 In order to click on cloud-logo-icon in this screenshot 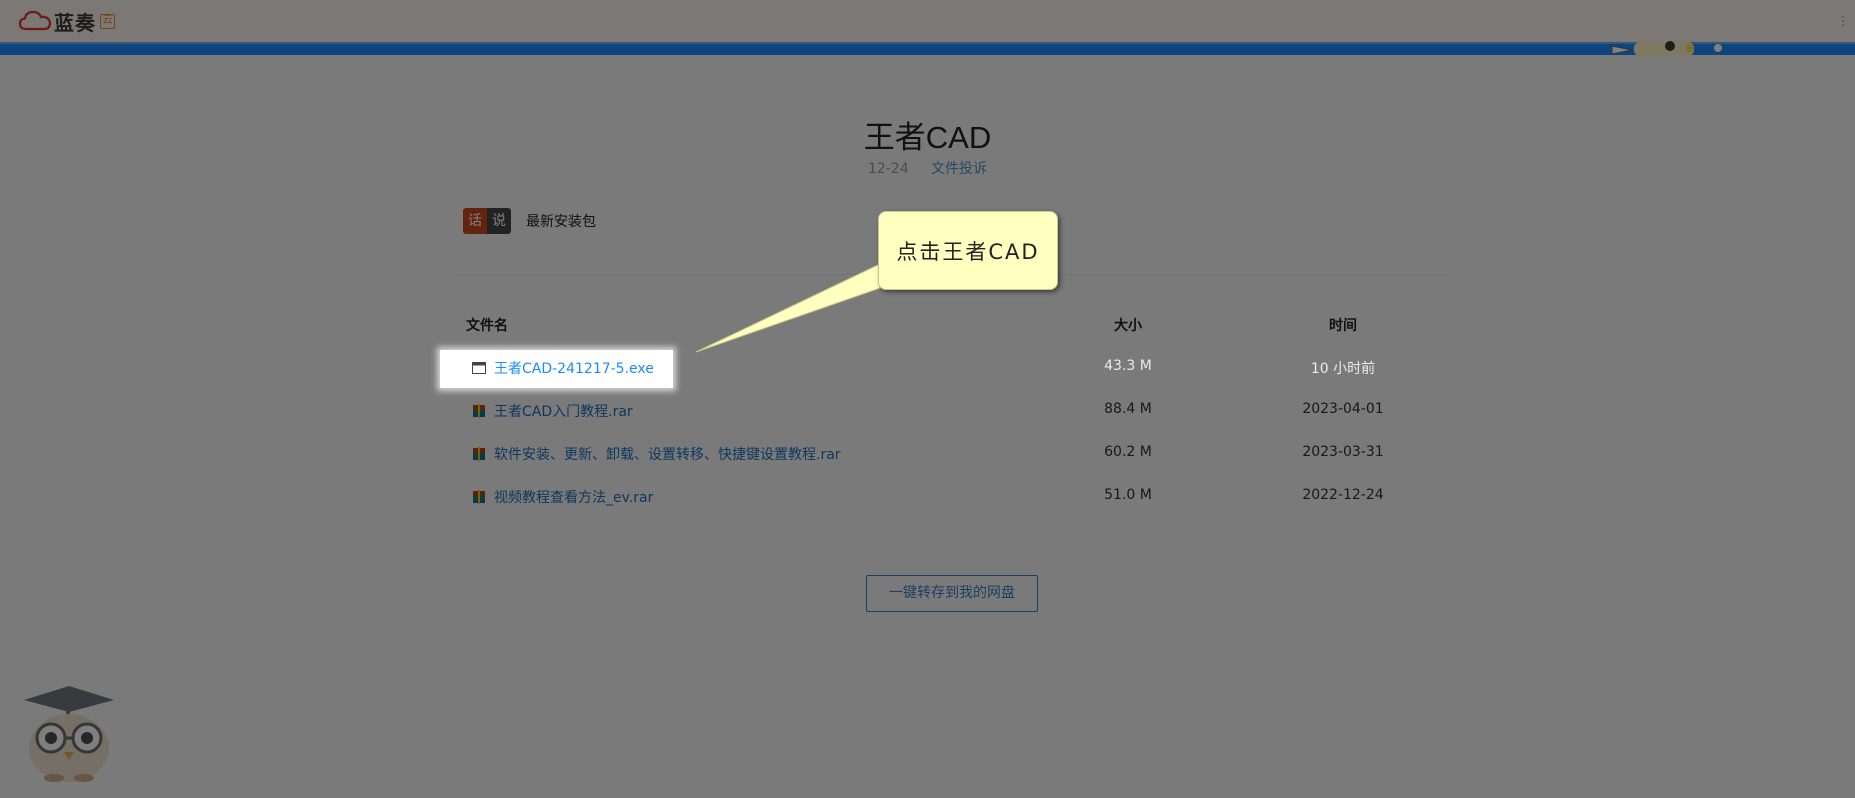, I will do `click(35, 20)`.